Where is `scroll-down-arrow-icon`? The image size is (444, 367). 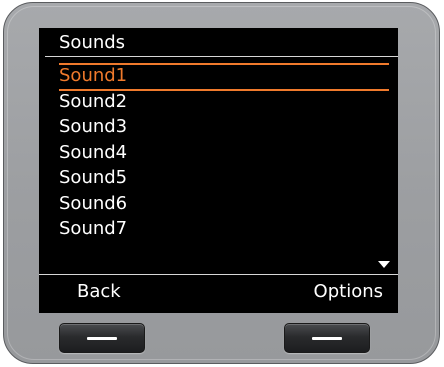 scroll-down-arrow-icon is located at coordinates (384, 264).